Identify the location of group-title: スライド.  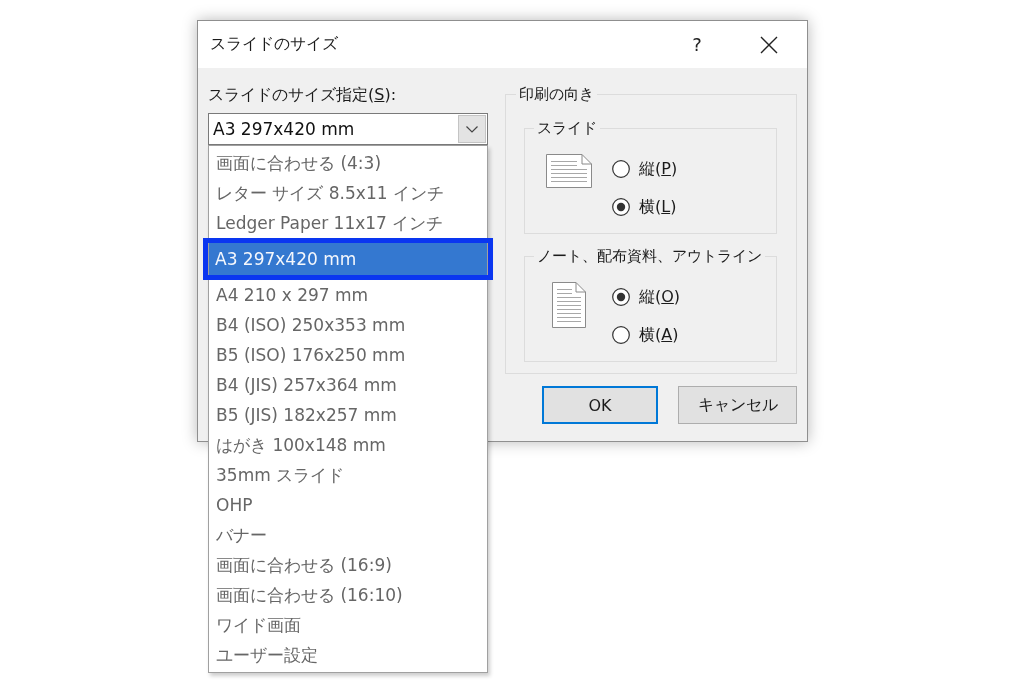
(567, 128).